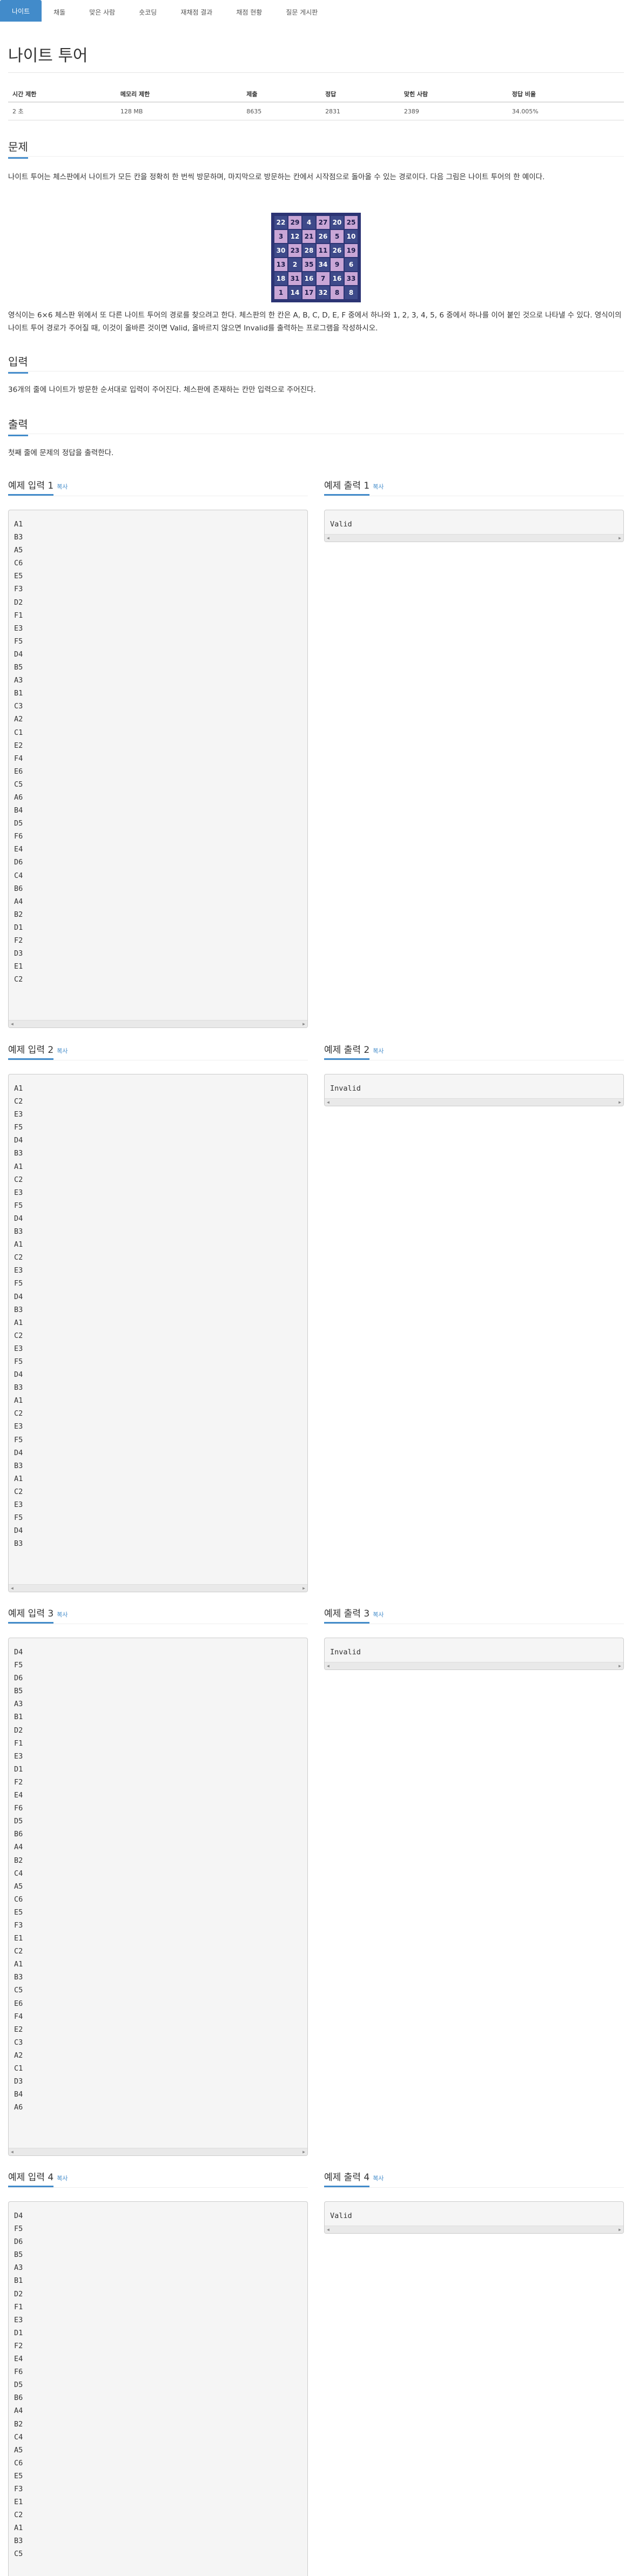 This screenshot has width=632, height=2576. What do you see at coordinates (308, 293) in the screenshot?
I see `board-cell: 17` at bounding box center [308, 293].